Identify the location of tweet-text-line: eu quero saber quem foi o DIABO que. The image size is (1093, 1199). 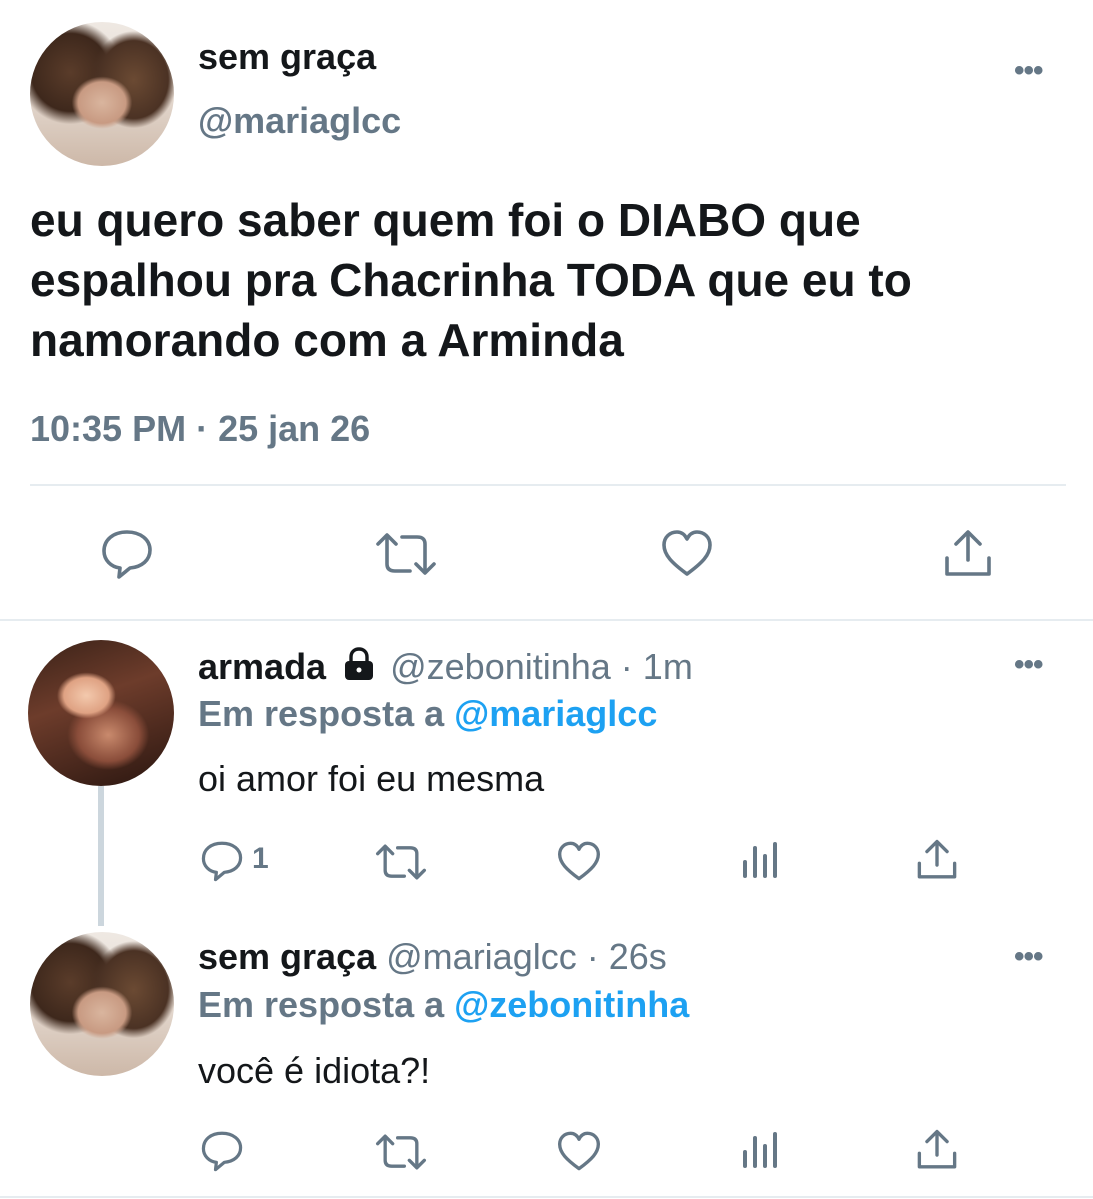
(445, 220).